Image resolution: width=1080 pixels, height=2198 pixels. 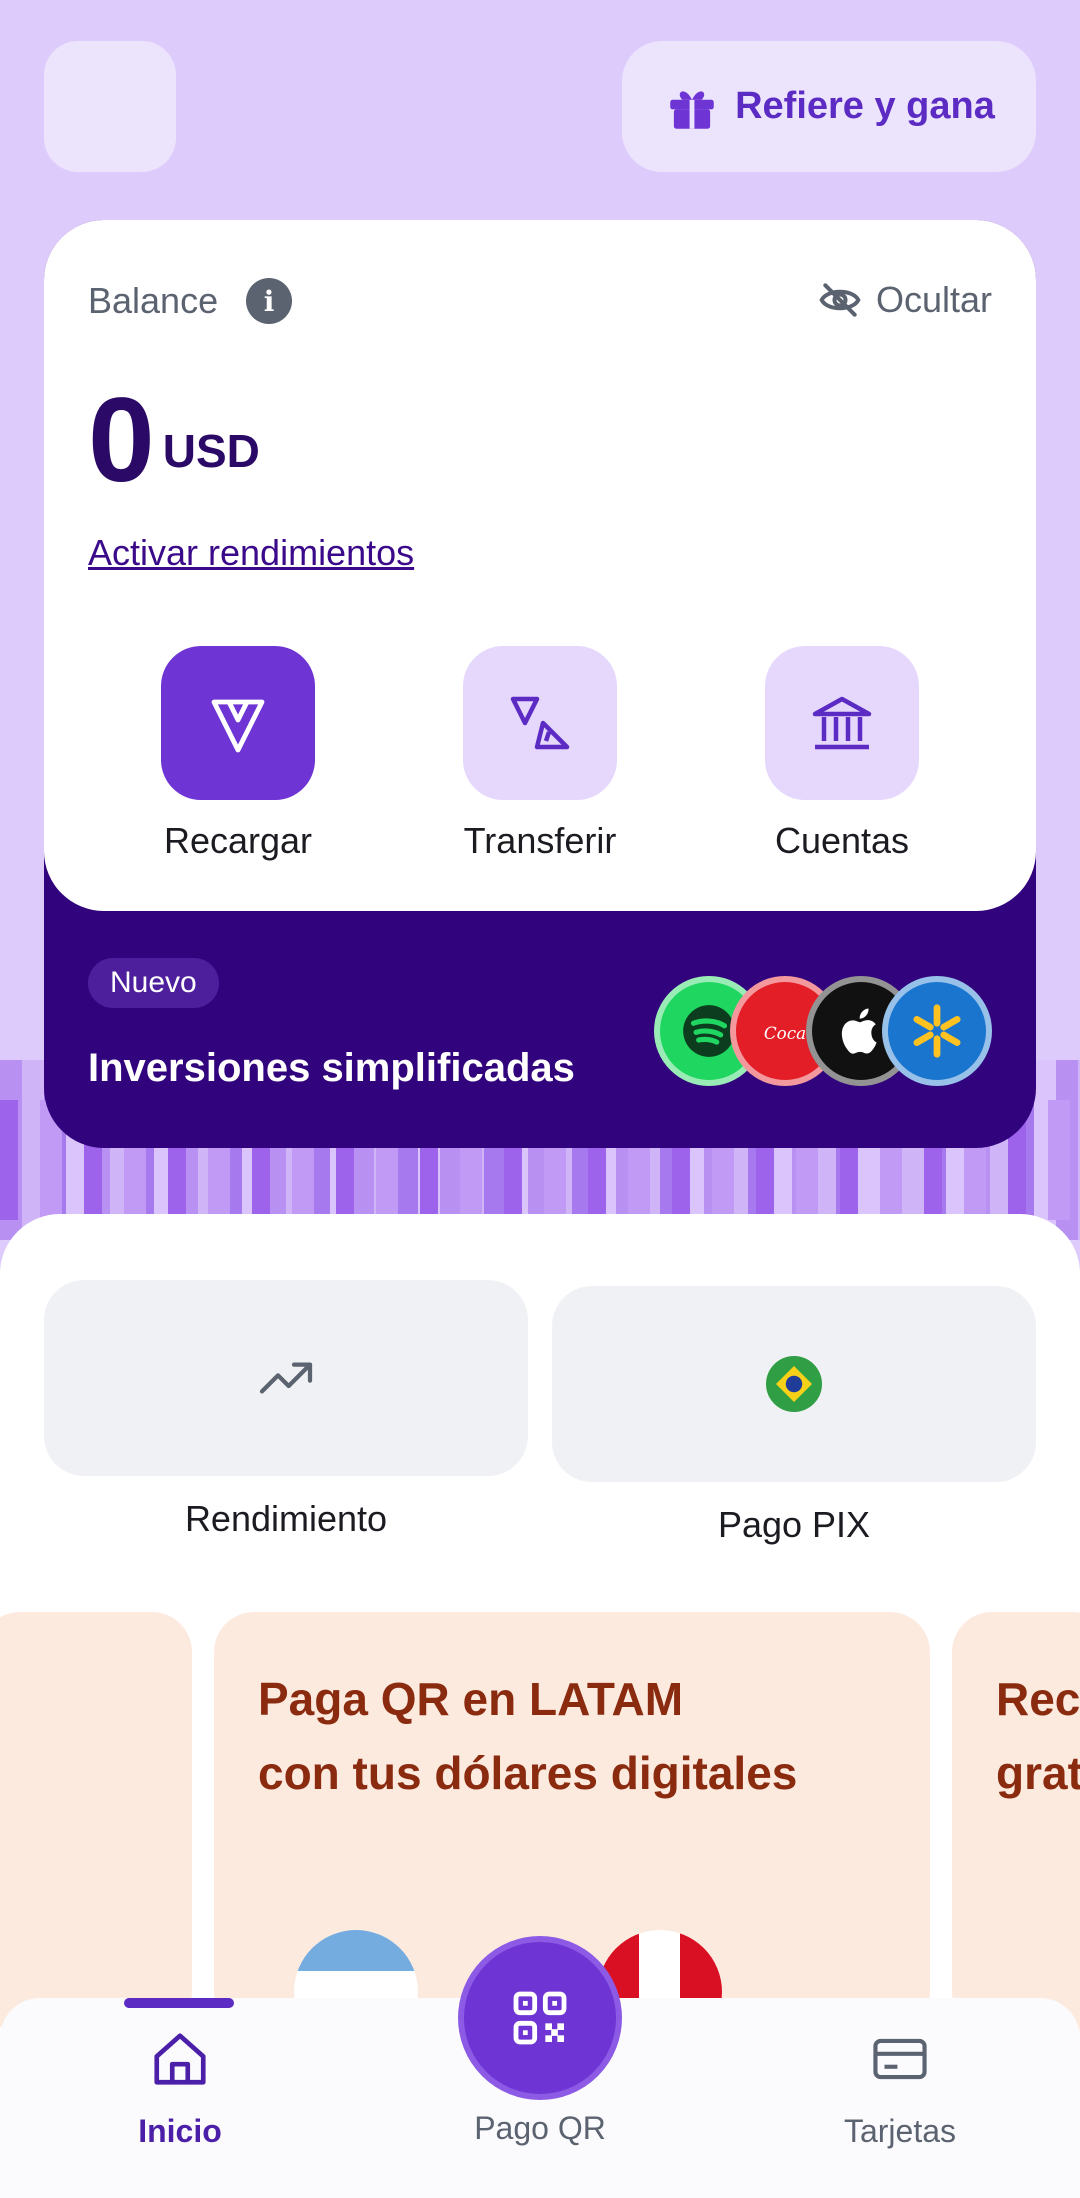 I want to click on walmart-logo-icon, so click(x=937, y=1031).